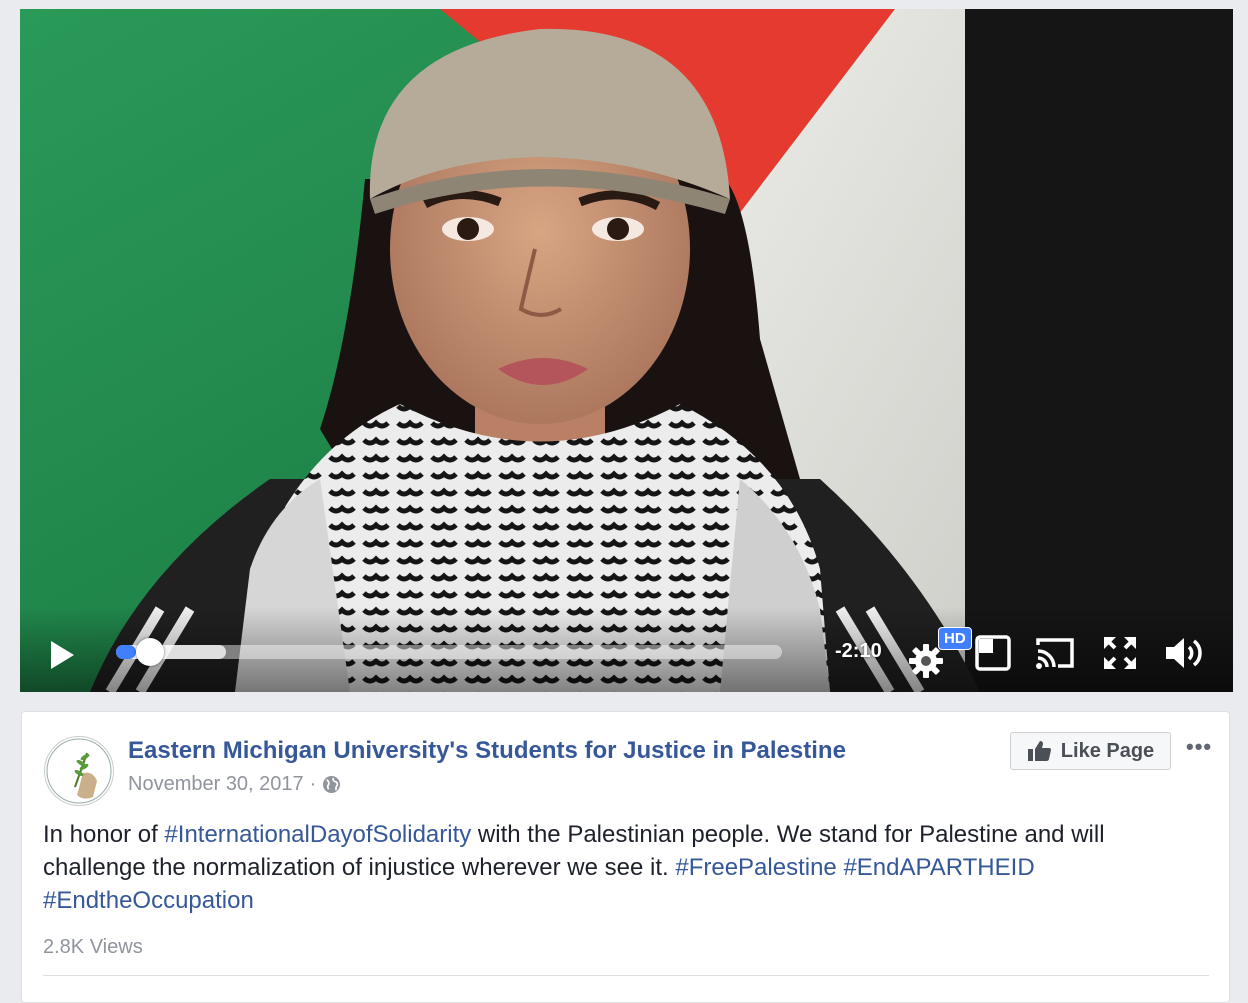  Describe the element at coordinates (317, 834) in the screenshot. I see `hashtag-link: #InternationalDayofSolidarity` at that location.